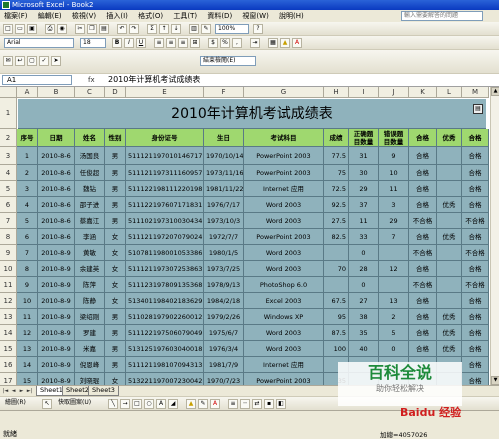  I want to click on menu-help: 說明(H), so click(291, 16).